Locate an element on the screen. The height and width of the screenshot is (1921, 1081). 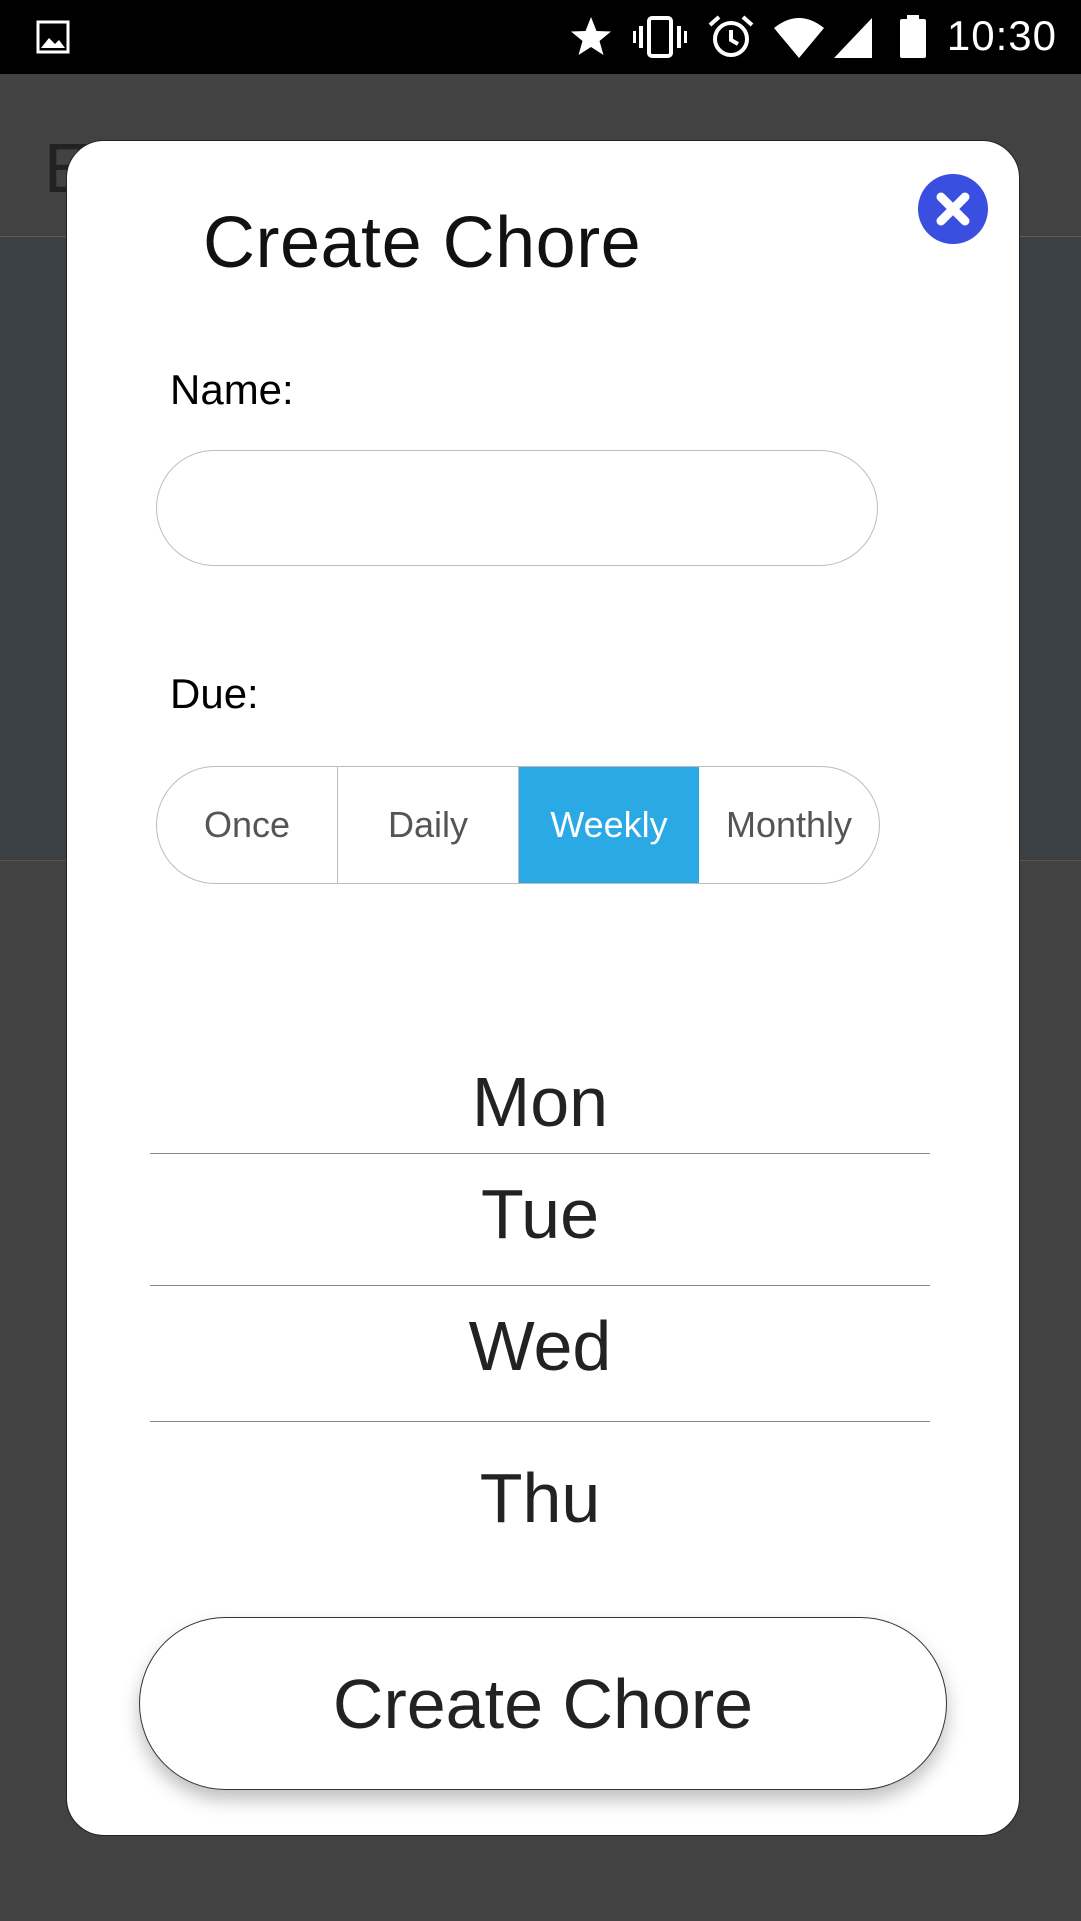
close-button is located at coordinates (953, 209).